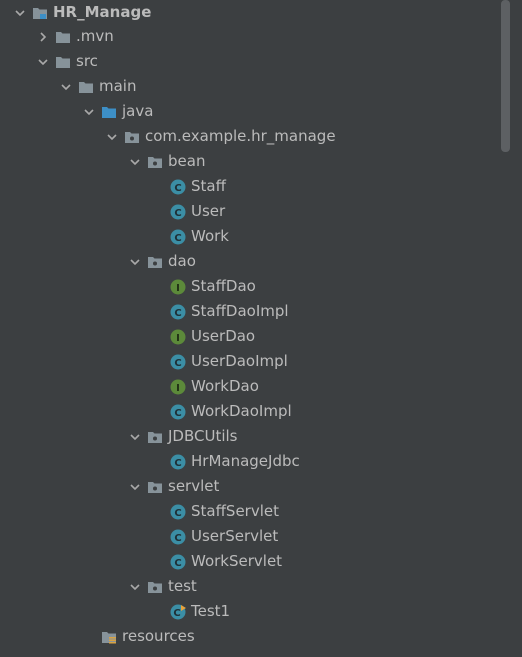 This screenshot has width=522, height=657. Describe the element at coordinates (505, 76) in the screenshot. I see `vertical-scrollbar` at that location.